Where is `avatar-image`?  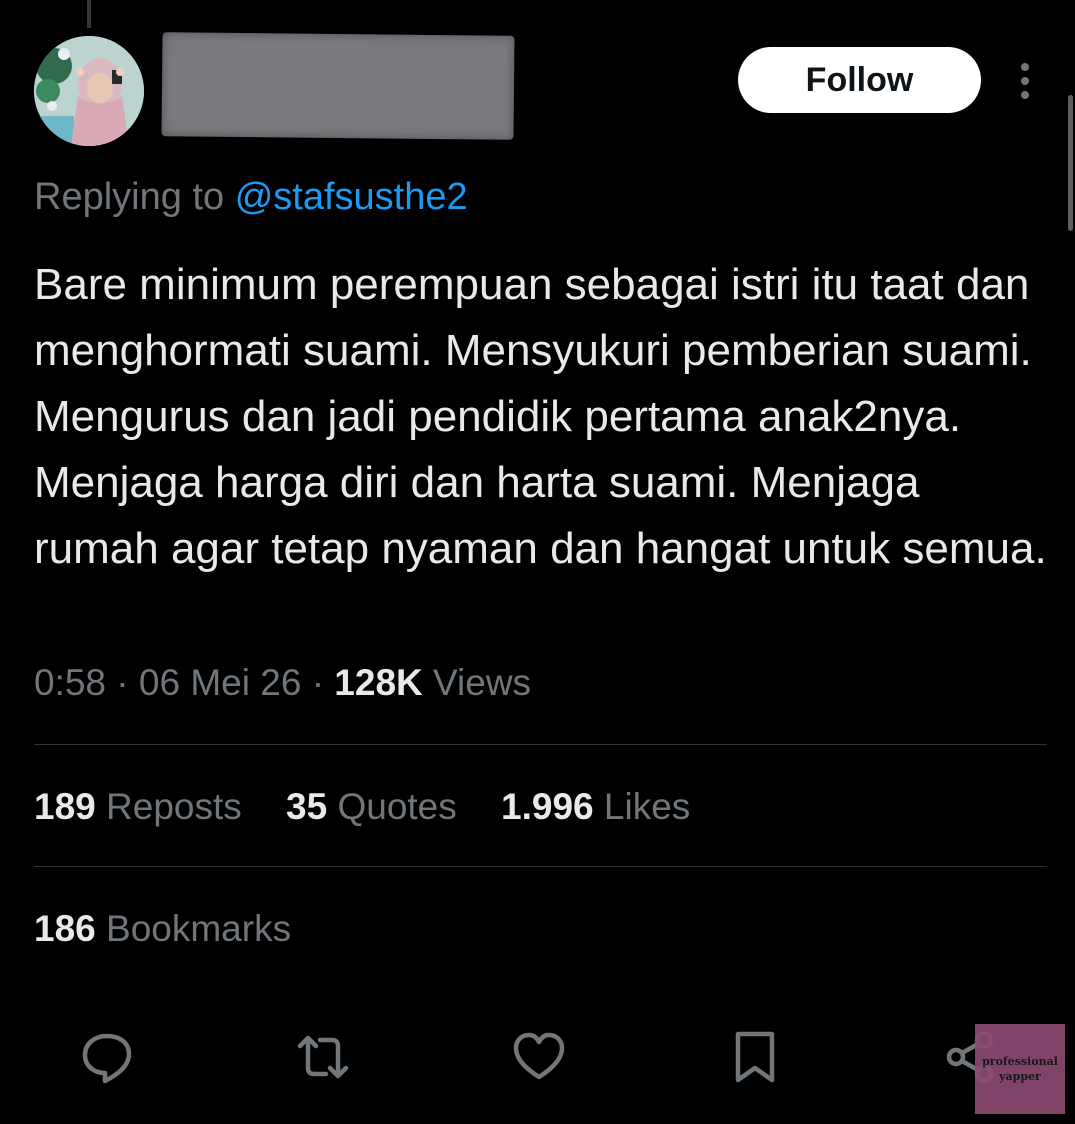 avatar-image is located at coordinates (89, 91).